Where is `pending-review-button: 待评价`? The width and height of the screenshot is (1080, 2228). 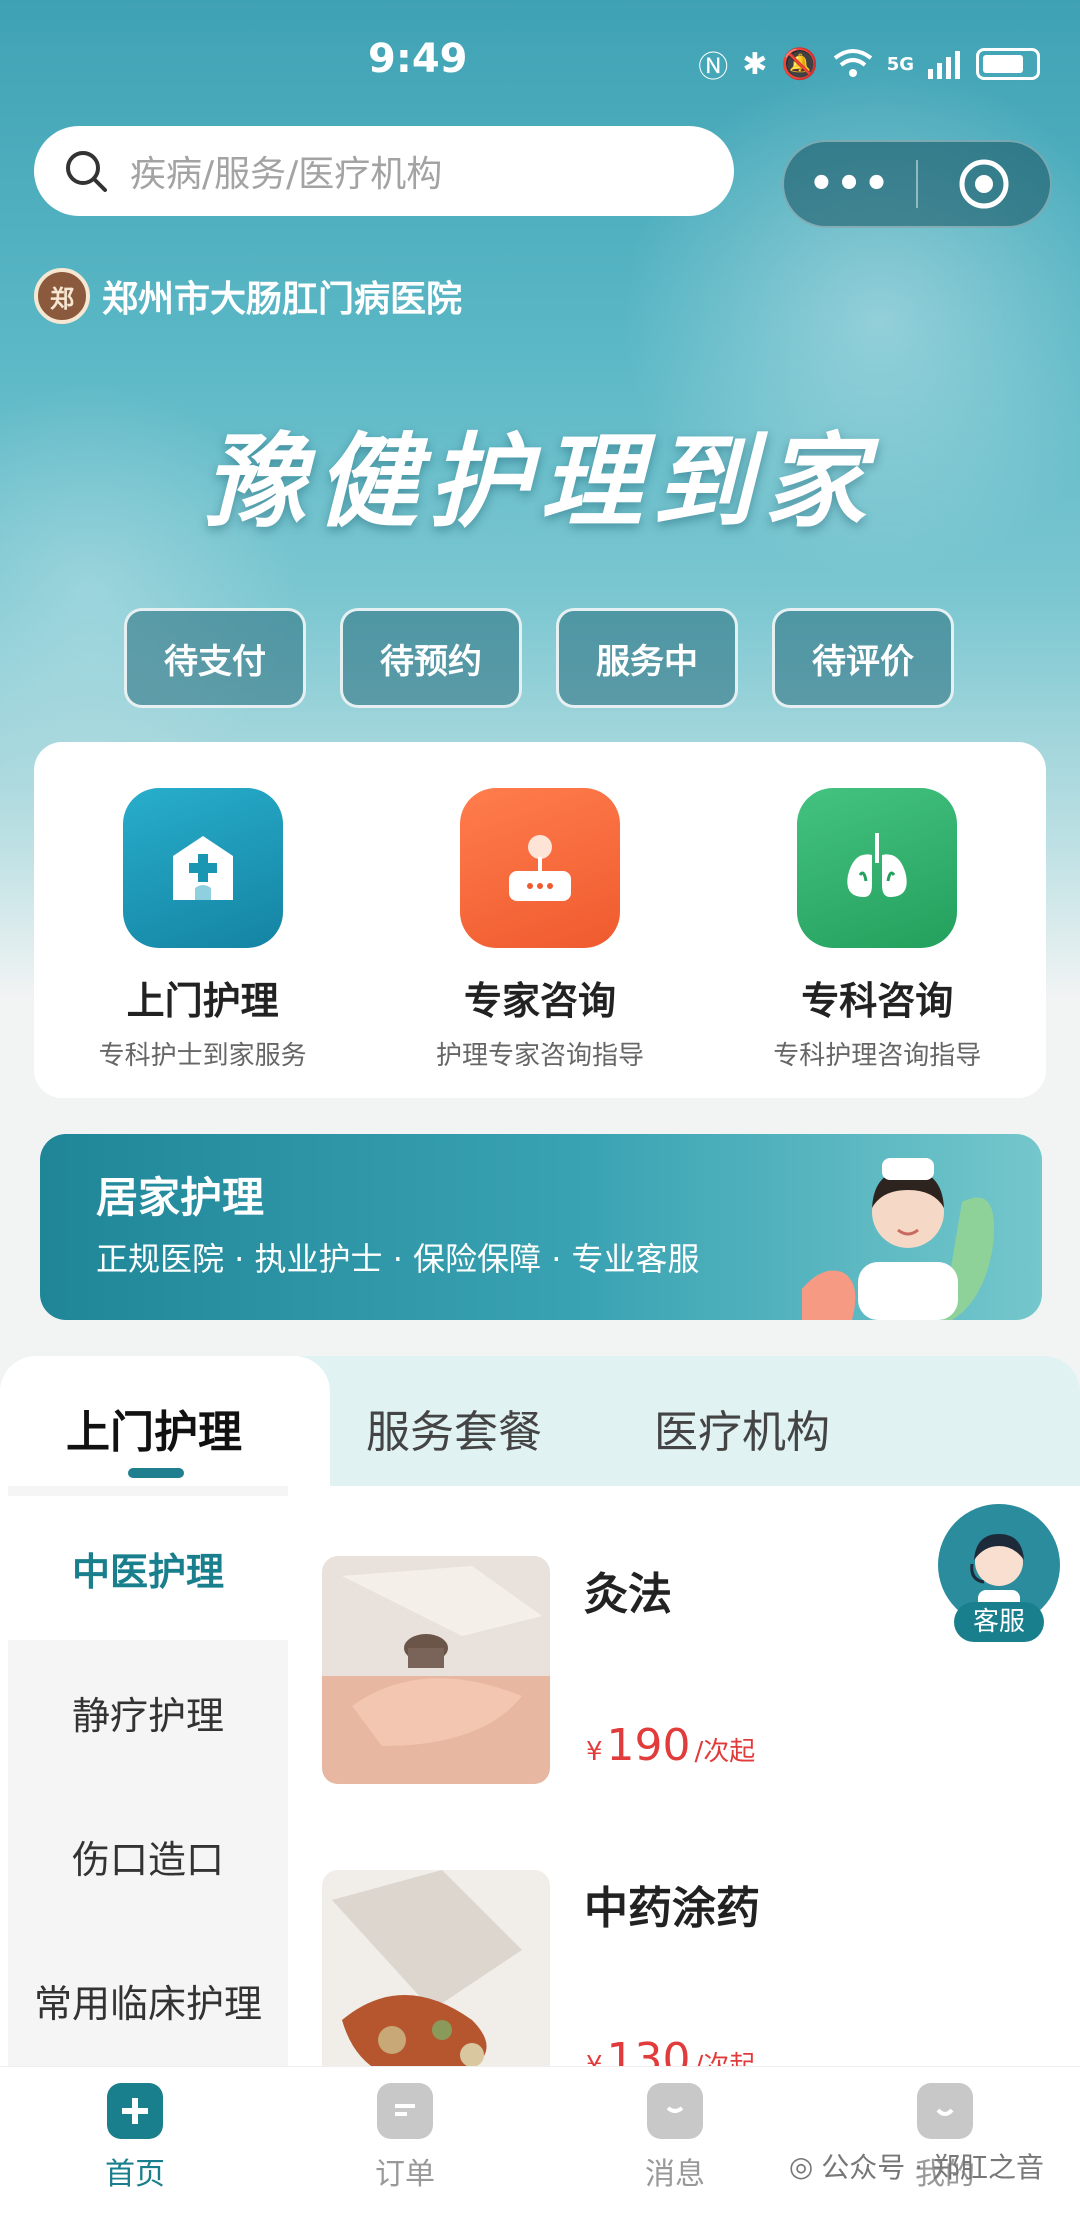
pending-review-button: 待评价 is located at coordinates (863, 658).